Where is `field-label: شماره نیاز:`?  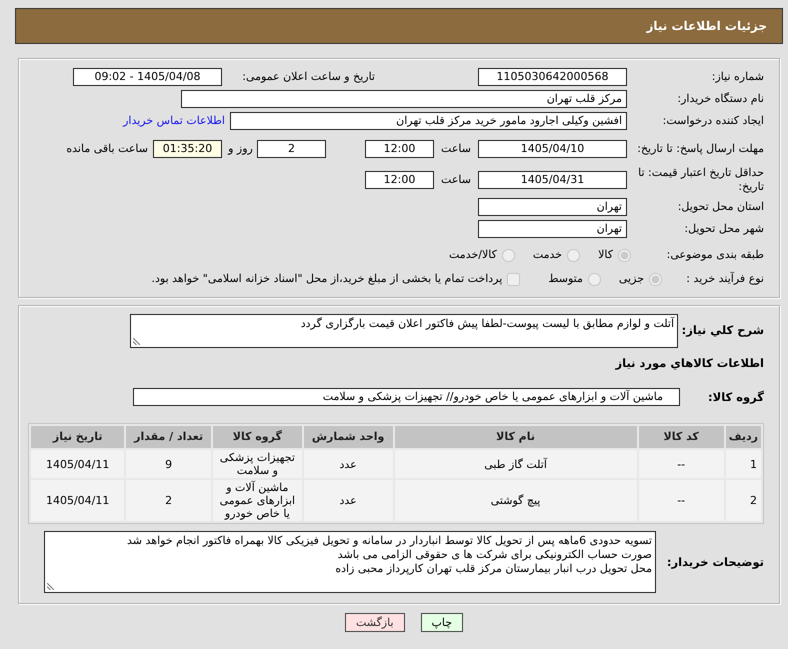 field-label: شماره نیاز: is located at coordinates (737, 77).